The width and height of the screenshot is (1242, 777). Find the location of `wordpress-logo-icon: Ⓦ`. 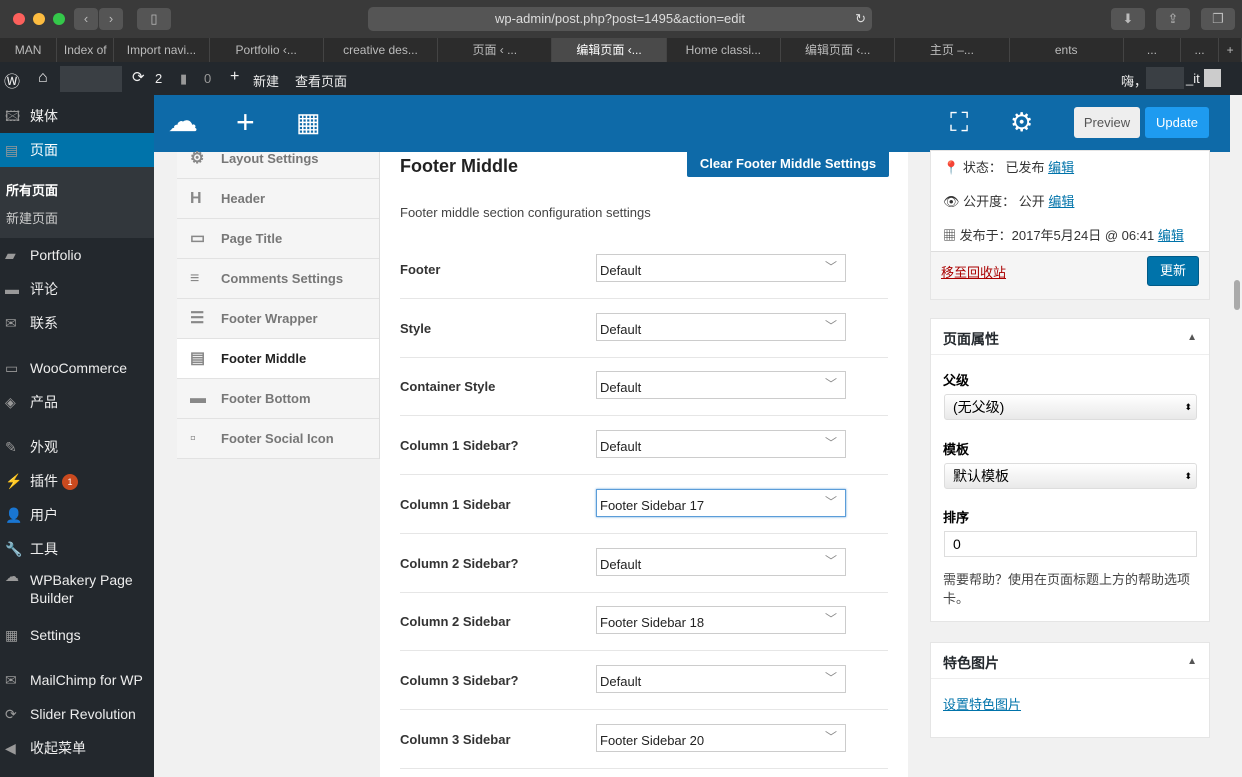

wordpress-logo-icon: Ⓦ is located at coordinates (12, 80).